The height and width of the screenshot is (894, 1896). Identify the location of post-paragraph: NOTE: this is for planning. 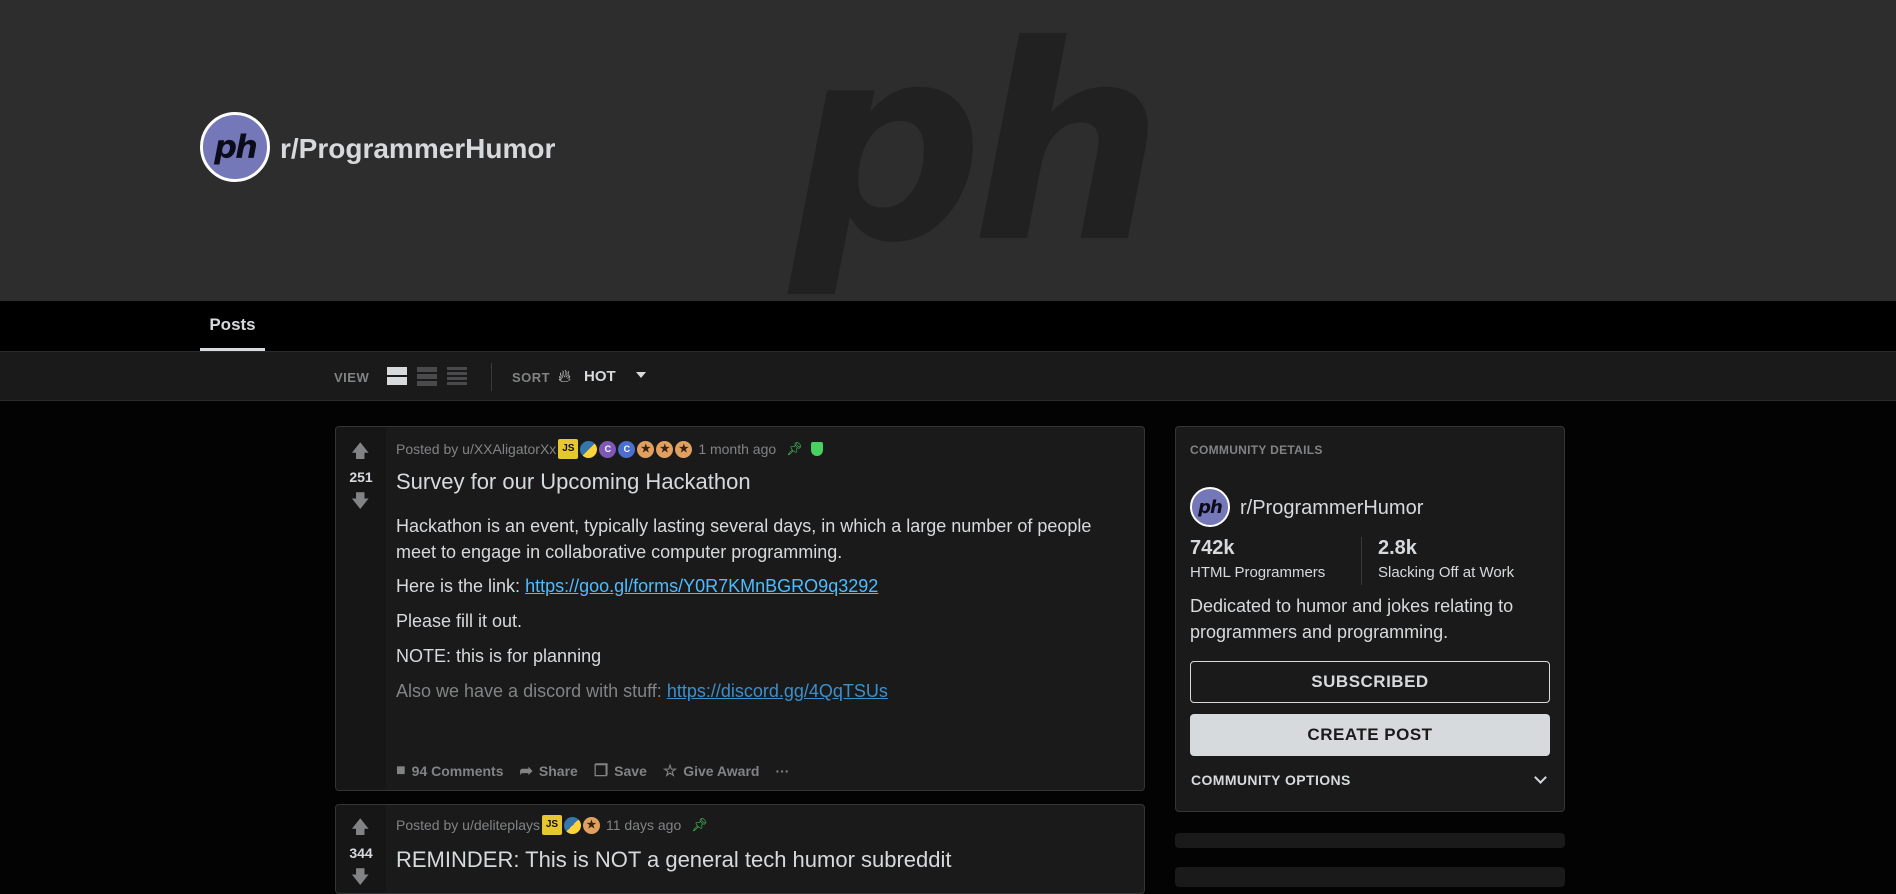
(499, 656).